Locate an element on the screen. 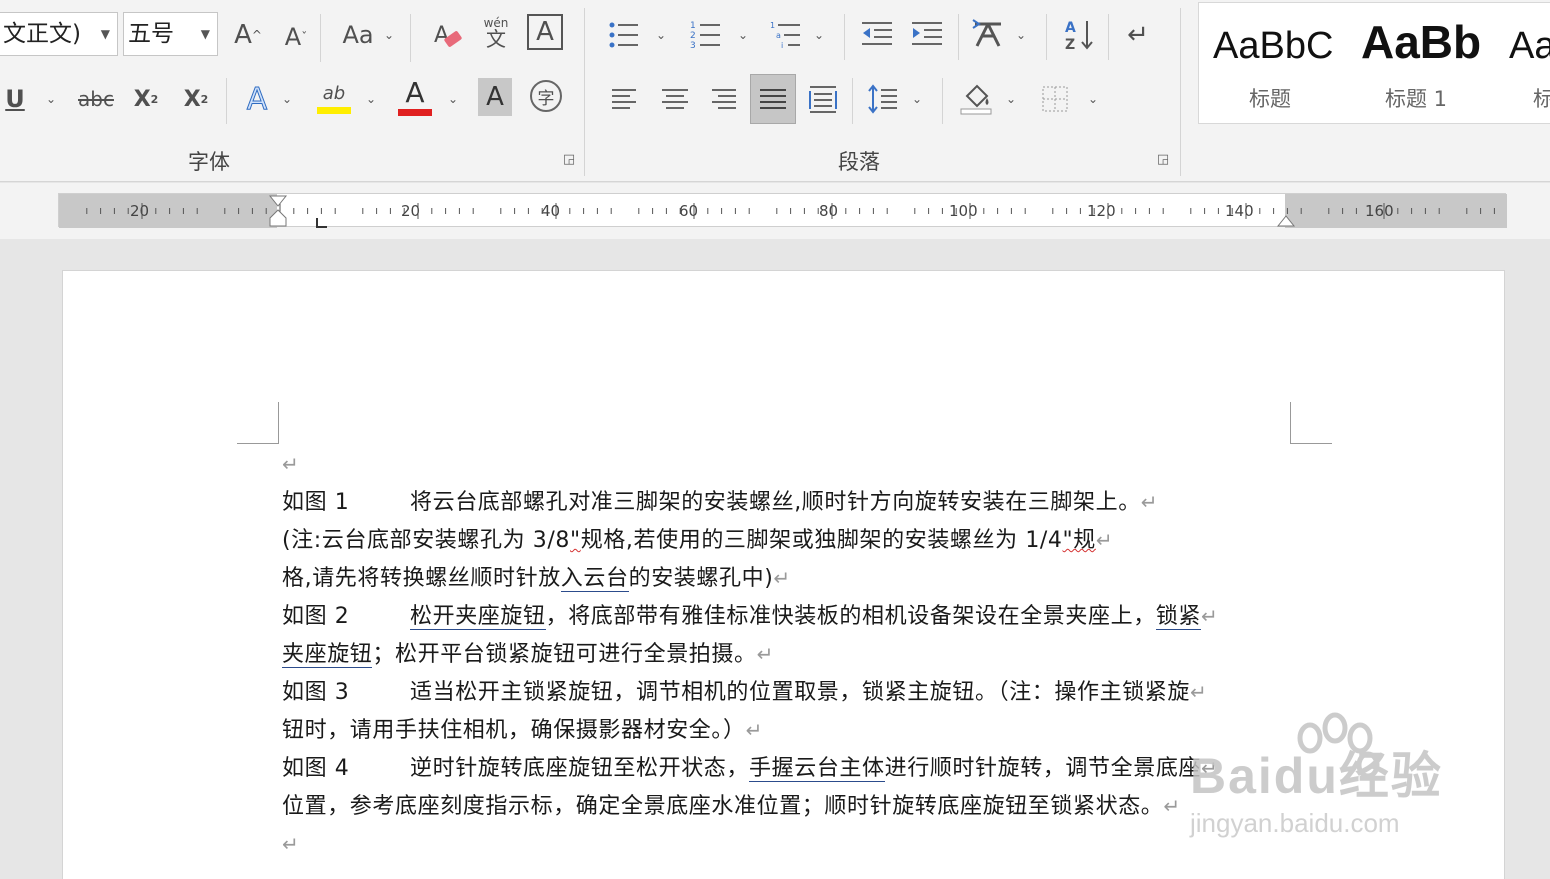 The image size is (1550, 879). line-spacing-button is located at coordinates (883, 99).